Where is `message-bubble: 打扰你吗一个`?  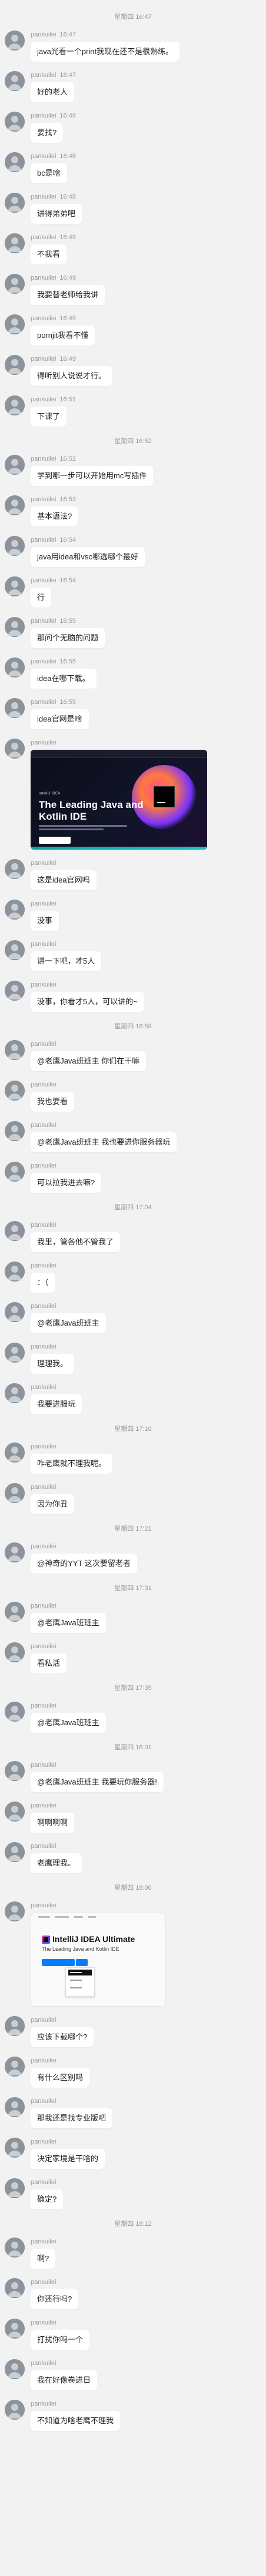 message-bubble: 打扰你吗一个 is located at coordinates (61, 2340).